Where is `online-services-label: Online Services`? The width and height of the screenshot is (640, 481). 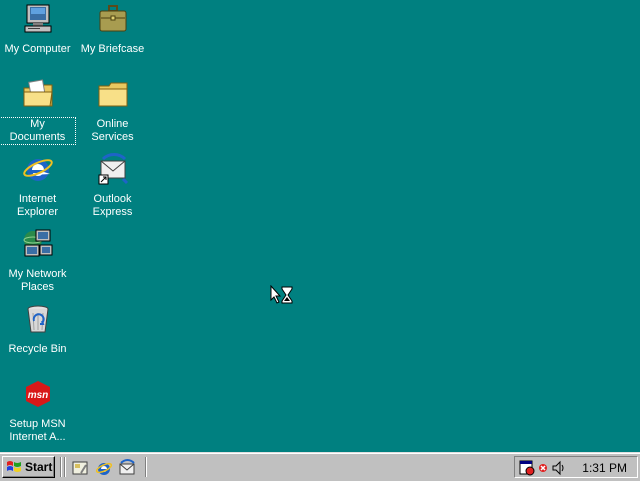
online-services-label: Online Services is located at coordinates (112, 130).